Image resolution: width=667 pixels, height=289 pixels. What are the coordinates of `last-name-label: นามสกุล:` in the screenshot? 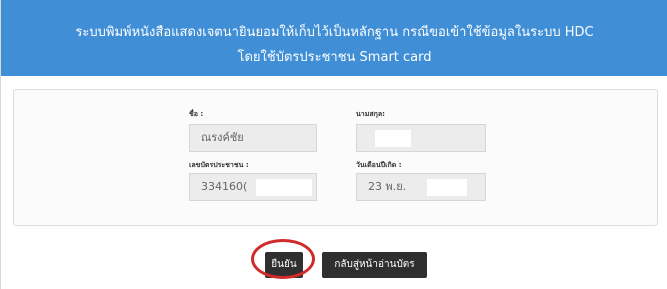 It's located at (370, 114).